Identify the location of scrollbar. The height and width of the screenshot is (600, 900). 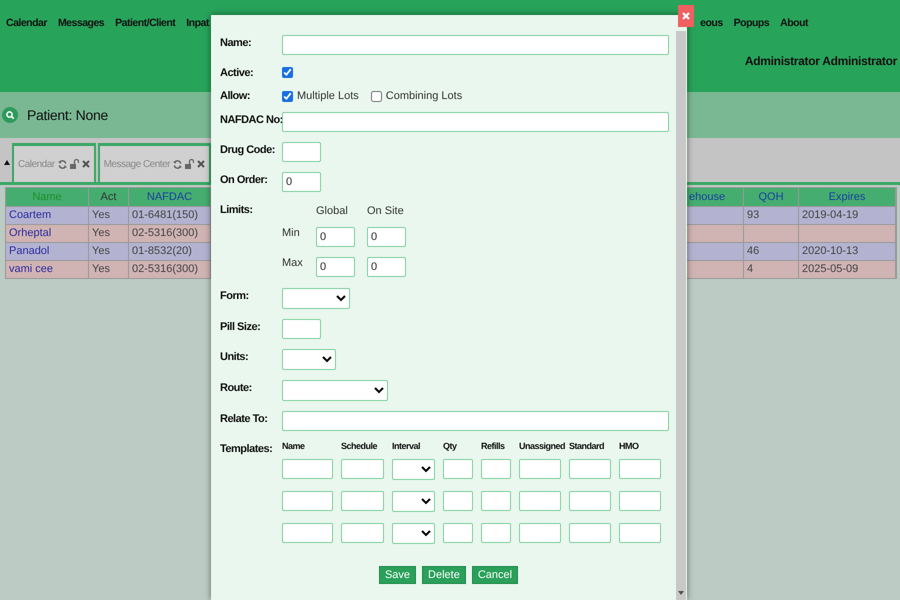
(681, 315).